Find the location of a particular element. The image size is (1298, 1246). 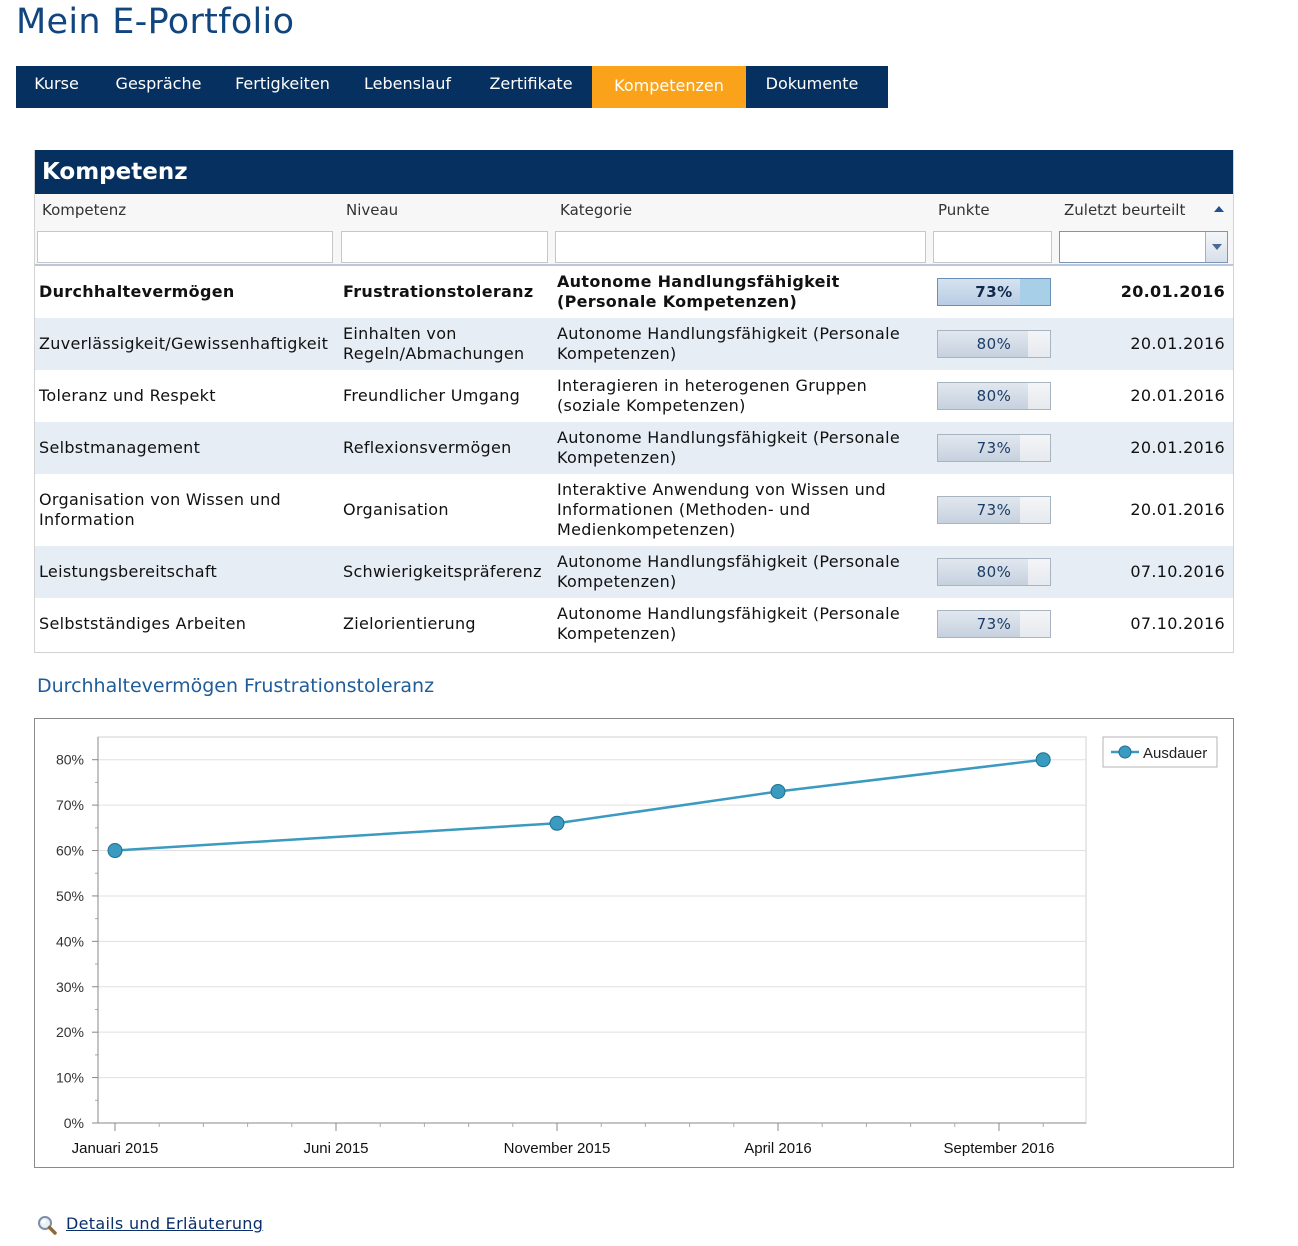

filter-kompetenz-input is located at coordinates (185, 247).